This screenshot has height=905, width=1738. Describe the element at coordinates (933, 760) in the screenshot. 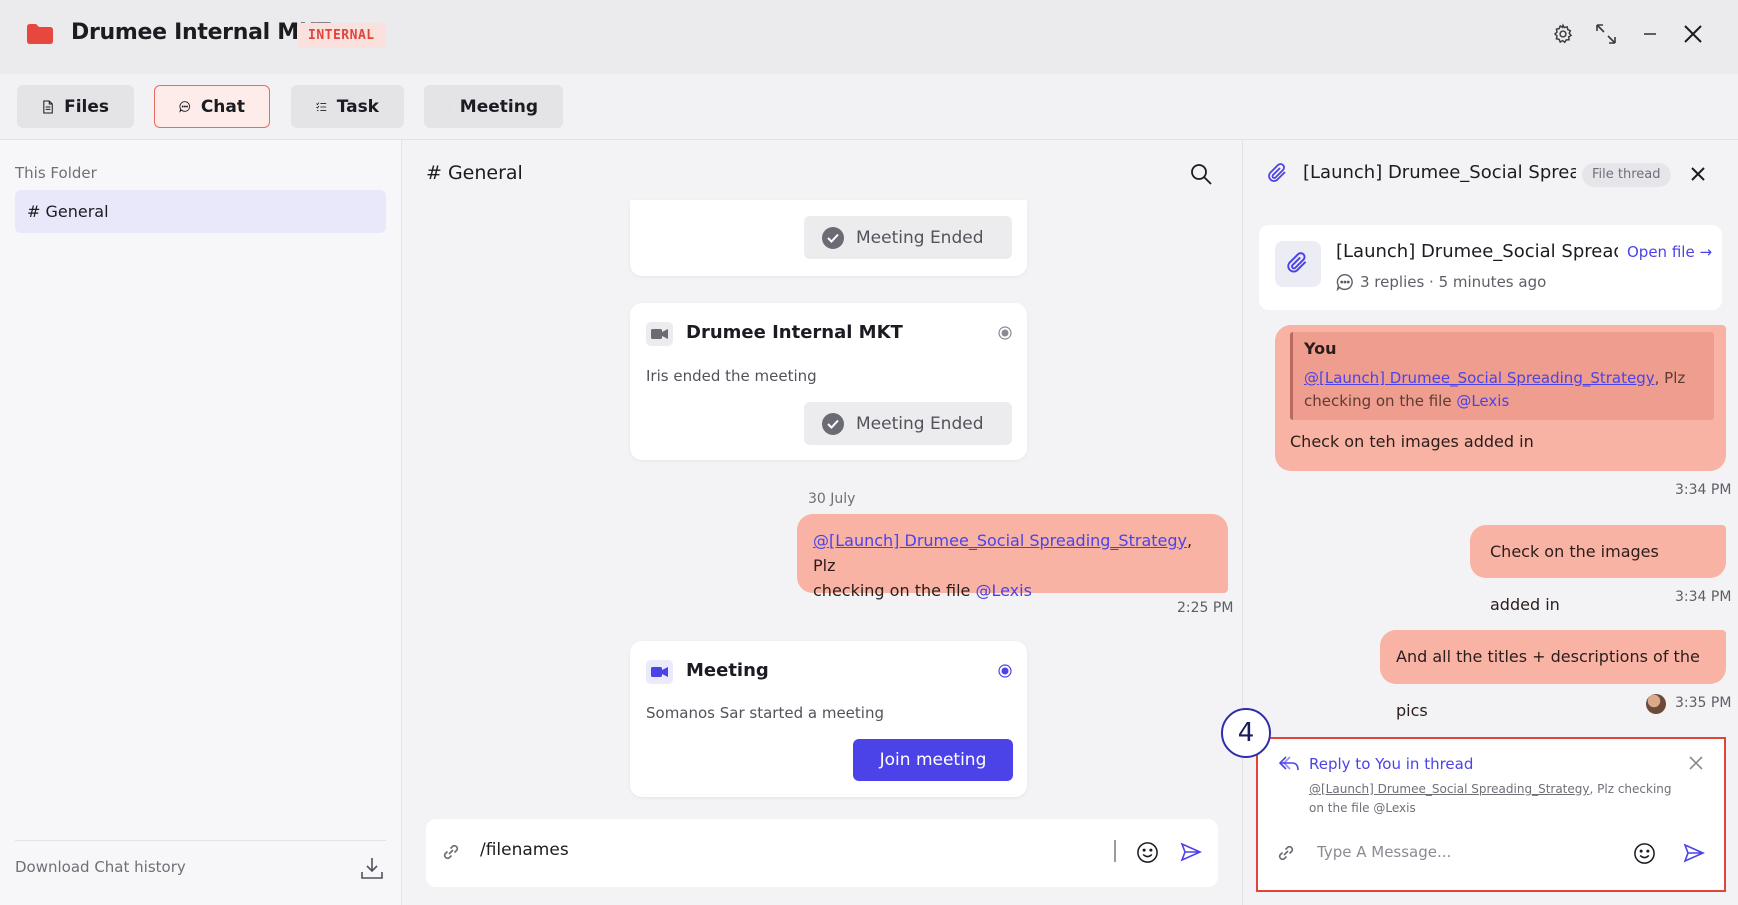

I see `join-meeting-button: Join meeting` at that location.